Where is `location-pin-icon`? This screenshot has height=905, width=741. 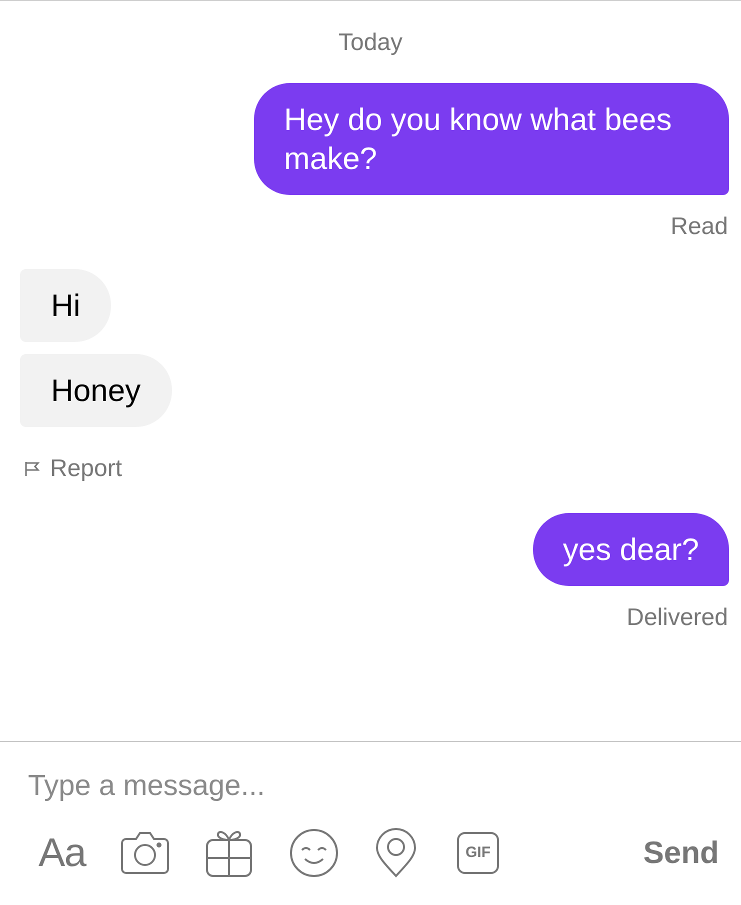 location-pin-icon is located at coordinates (396, 853).